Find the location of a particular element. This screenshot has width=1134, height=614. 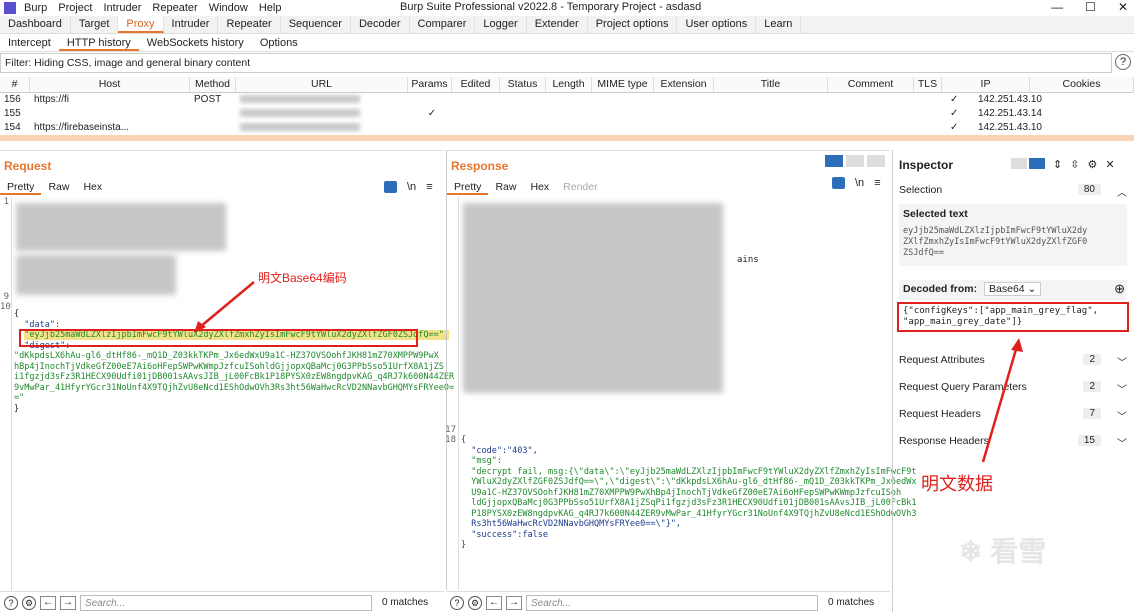

subtab-websockets-history: WebSockets history is located at coordinates (195, 42).